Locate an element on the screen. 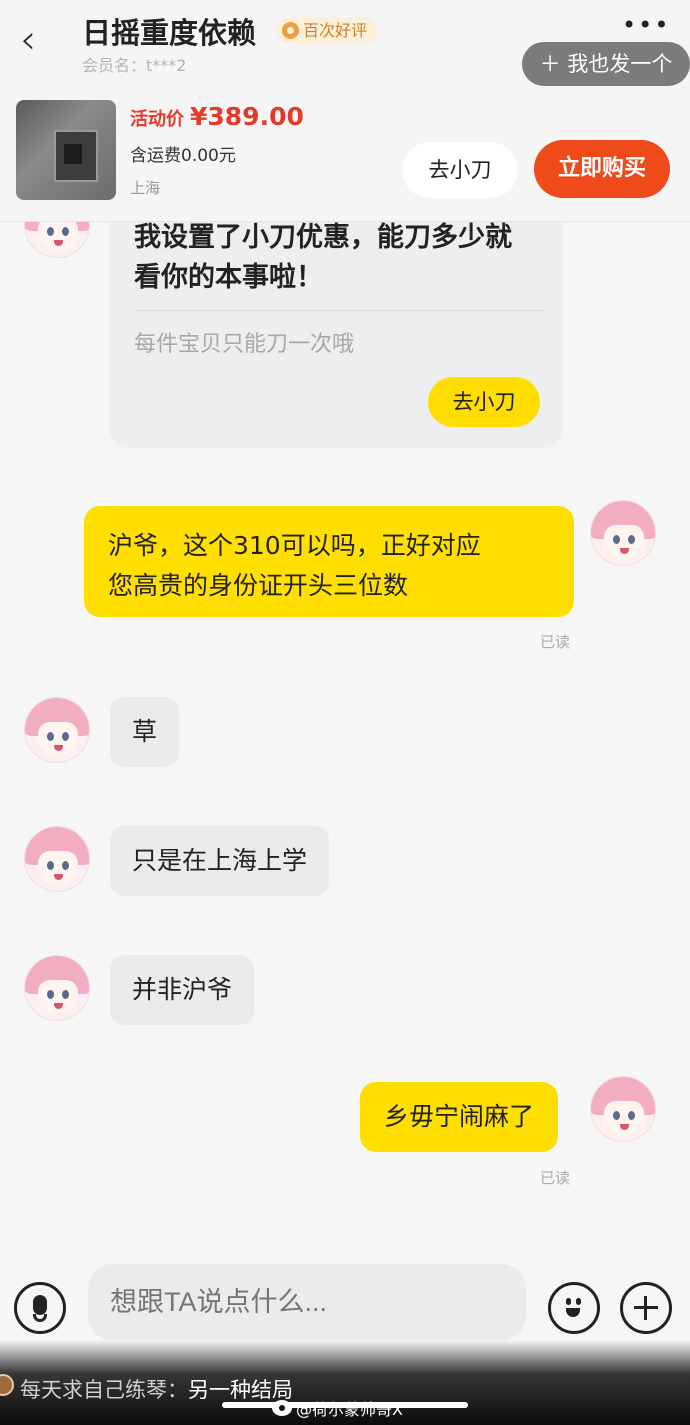 The image size is (690, 1425). seller-name: 日摇重度依赖 is located at coordinates (169, 33).